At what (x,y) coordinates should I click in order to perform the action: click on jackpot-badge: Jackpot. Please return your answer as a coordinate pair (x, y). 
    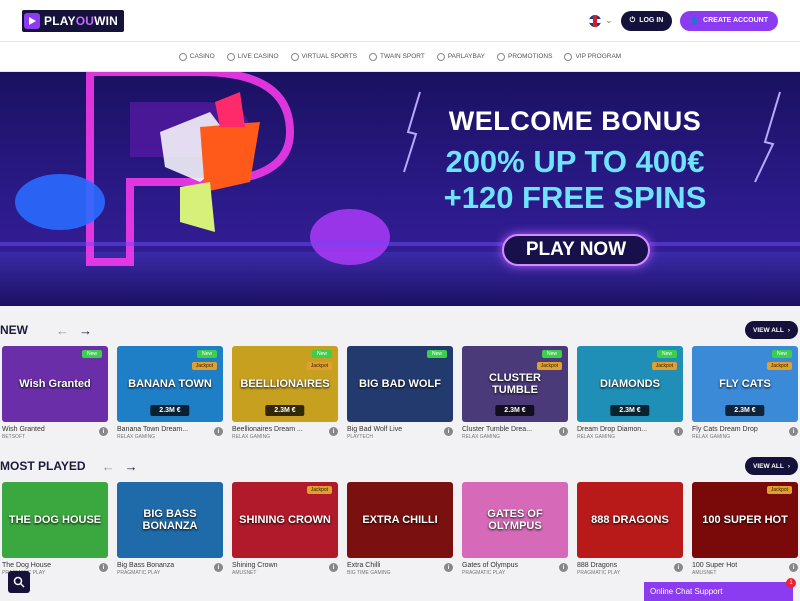
    Looking at the image, I should click on (319, 366).